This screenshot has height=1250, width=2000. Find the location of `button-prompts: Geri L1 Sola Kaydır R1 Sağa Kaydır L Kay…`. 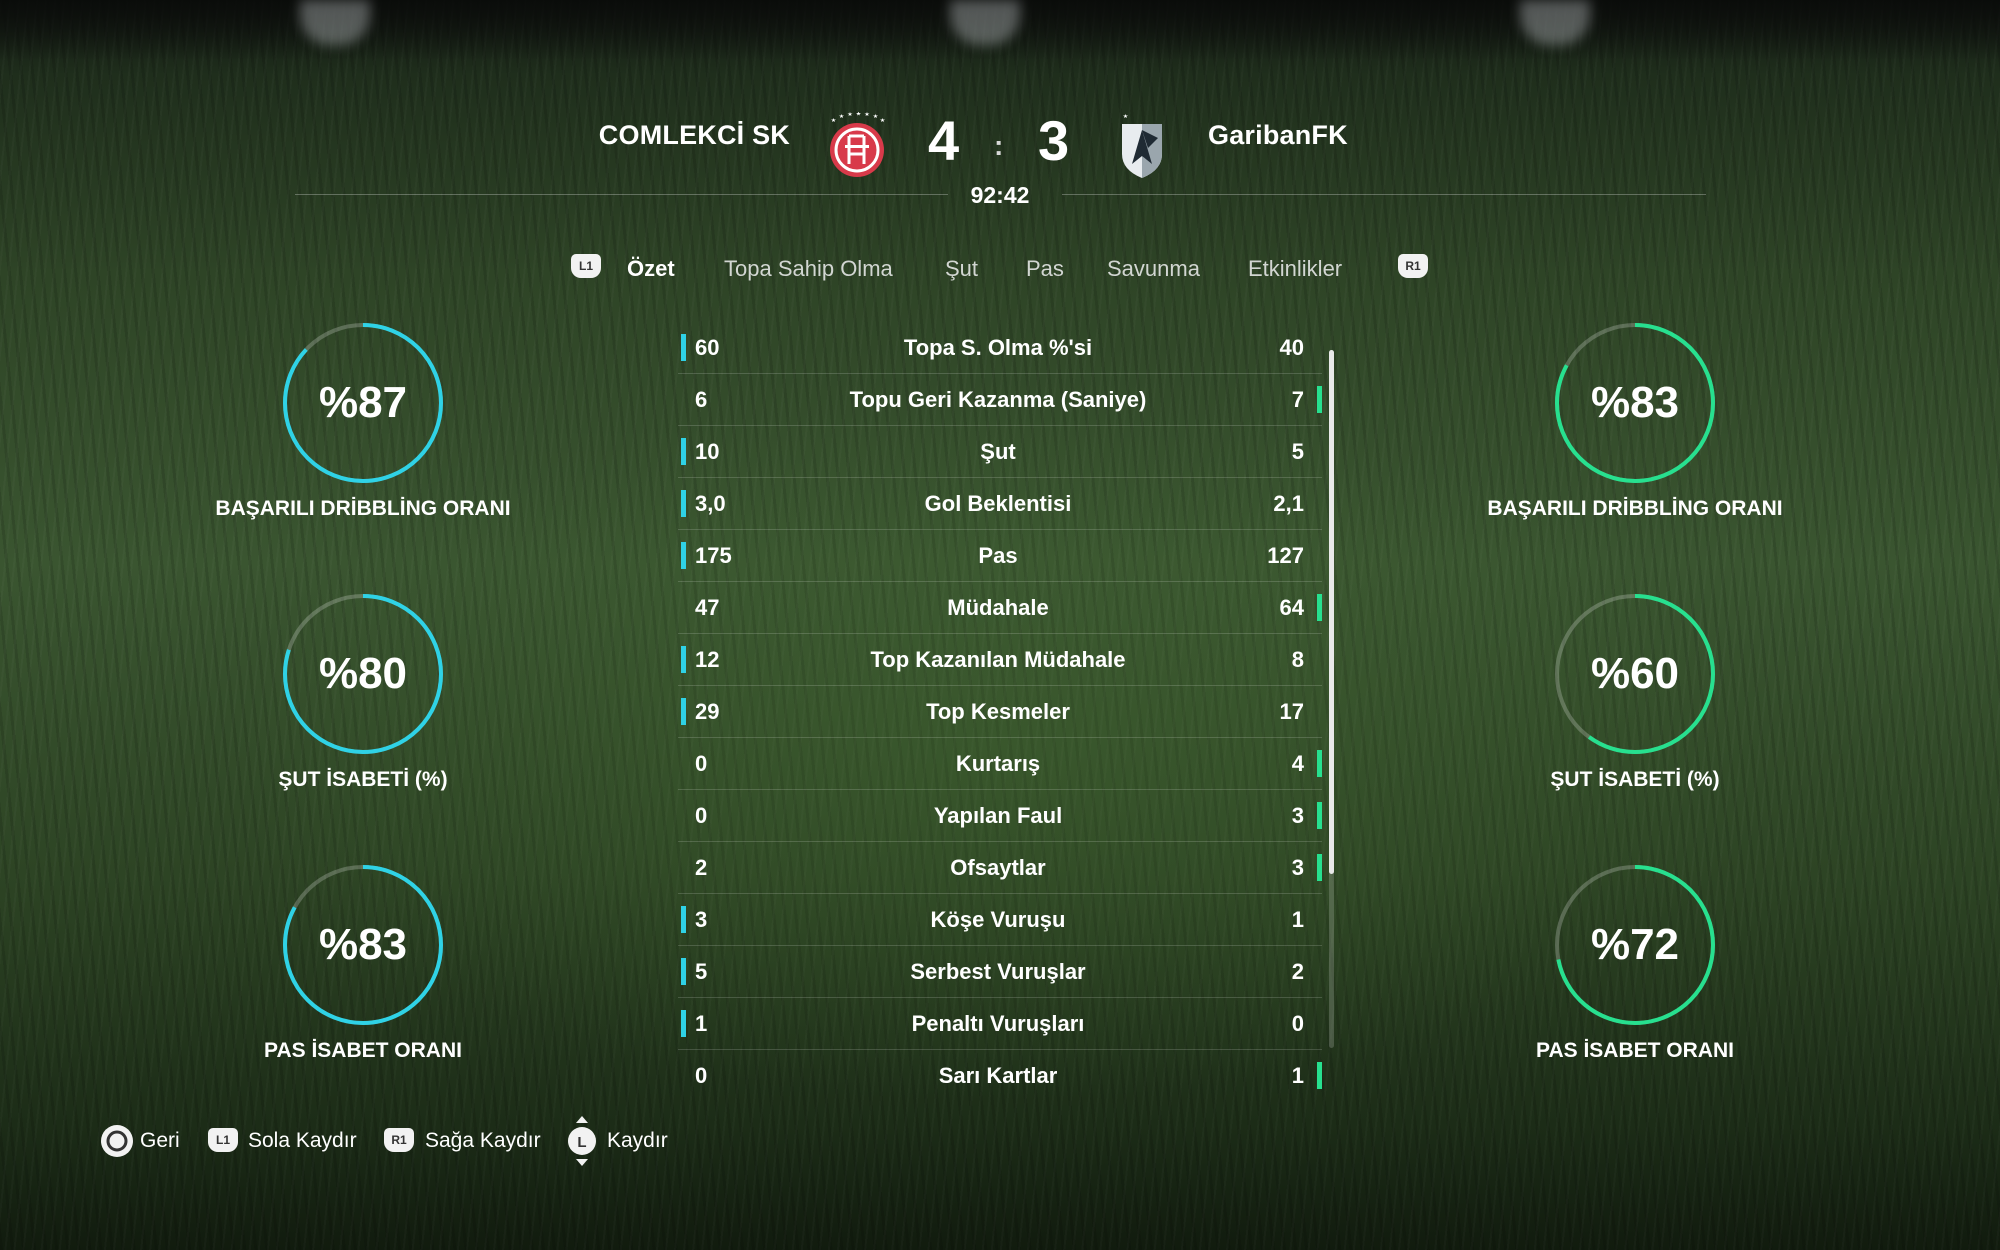

button-prompts: Geri L1 Sola Kaydır R1 Sağa Kaydır L Kay… is located at coordinates (450, 1141).